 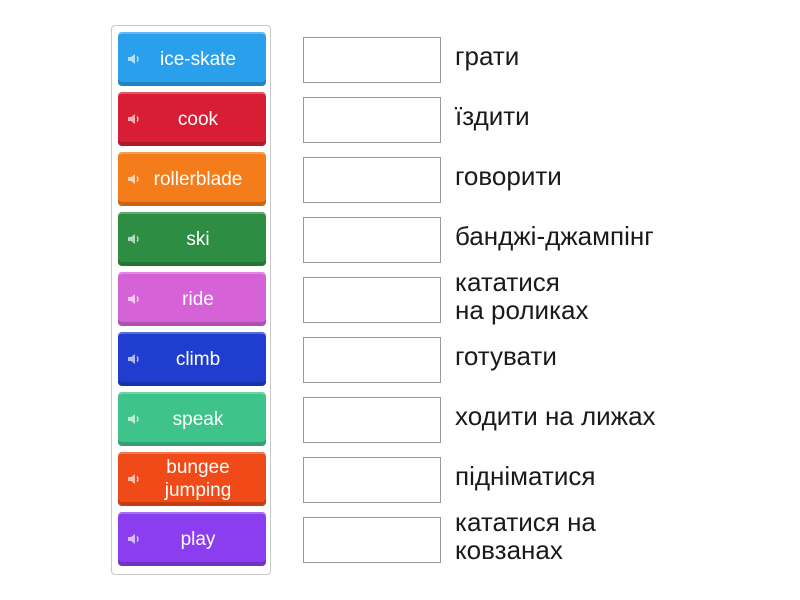 I want to click on target-definition: підніматися, so click(x=525, y=476).